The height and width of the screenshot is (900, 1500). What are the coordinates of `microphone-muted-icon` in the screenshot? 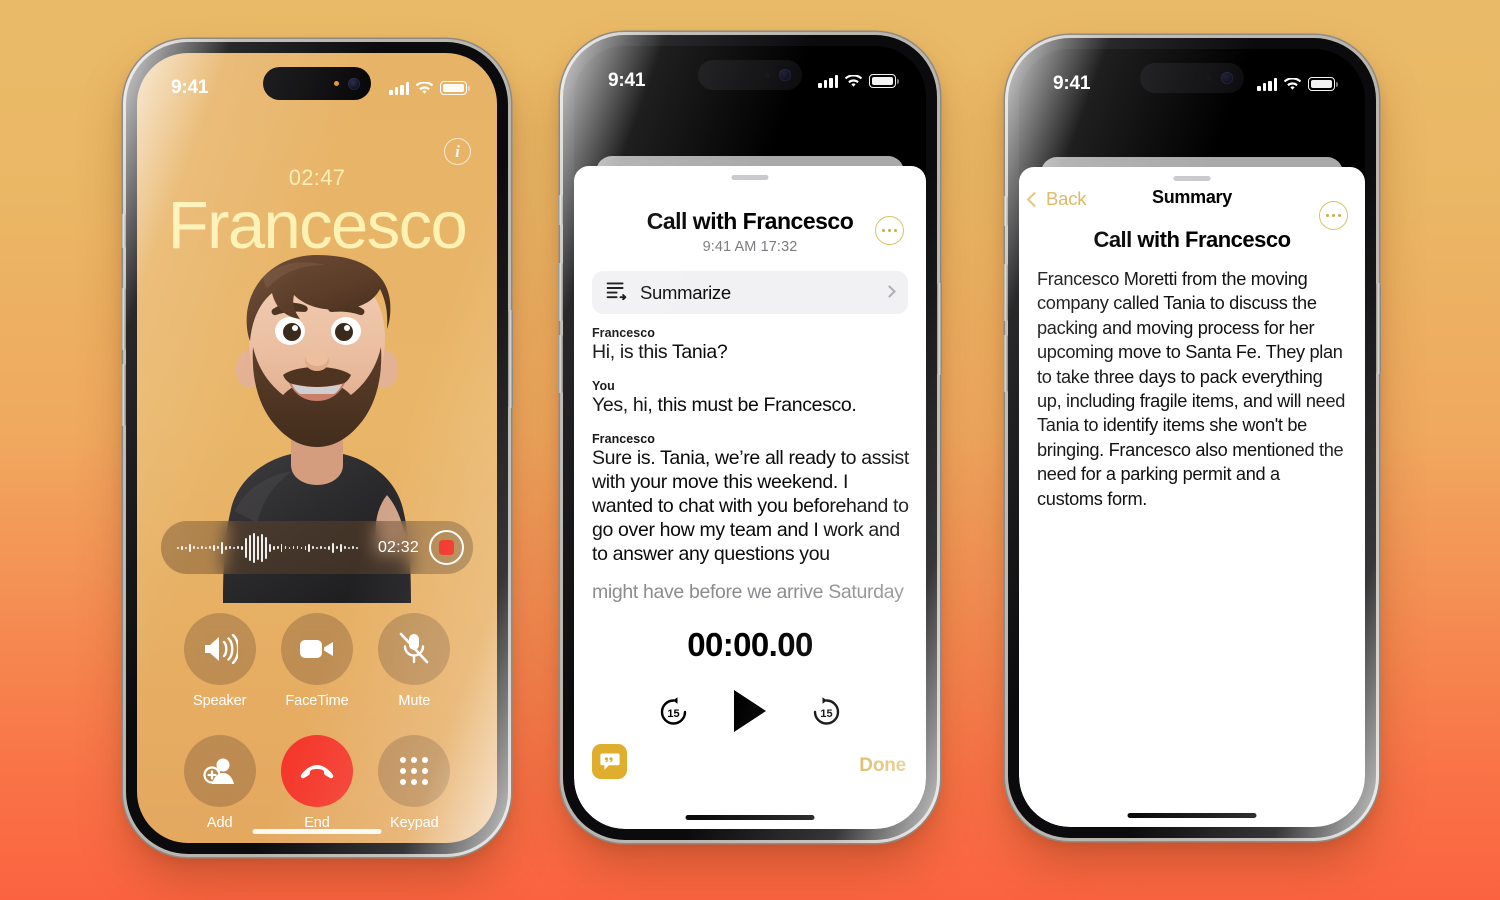 It's located at (414, 649).